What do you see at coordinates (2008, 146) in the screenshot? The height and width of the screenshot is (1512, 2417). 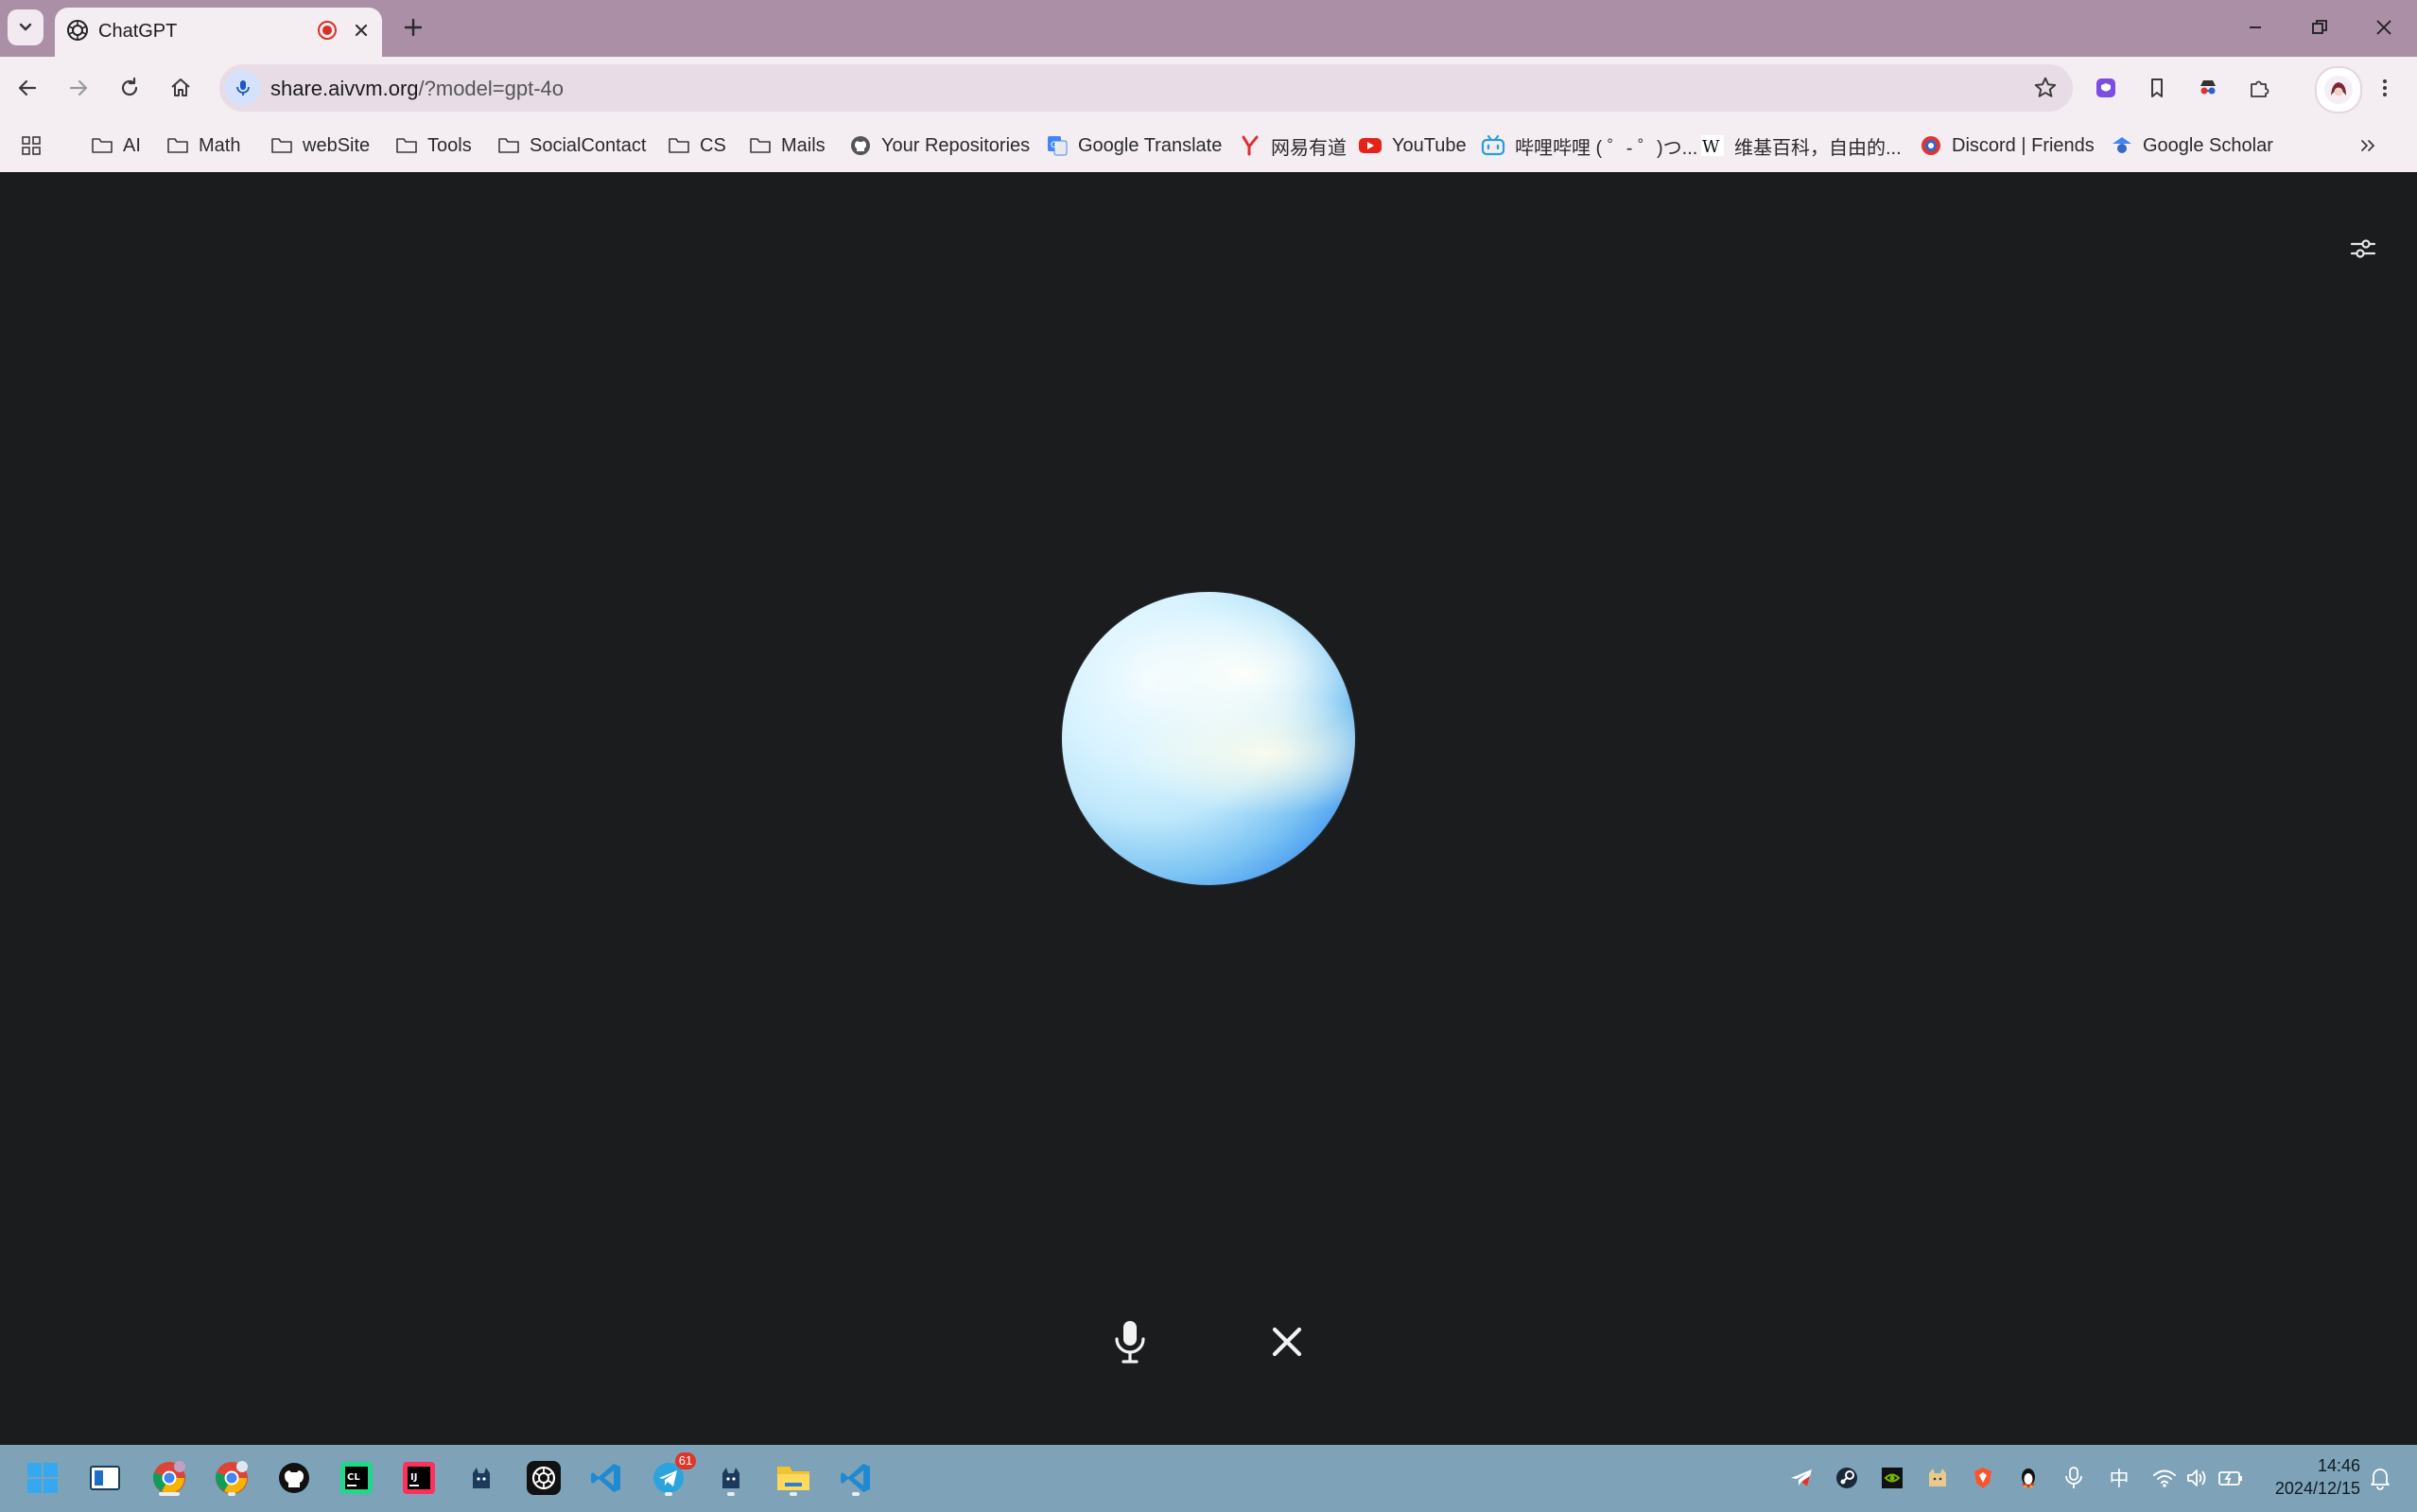 I see `bookmark-discord: Discord | Friends` at bounding box center [2008, 146].